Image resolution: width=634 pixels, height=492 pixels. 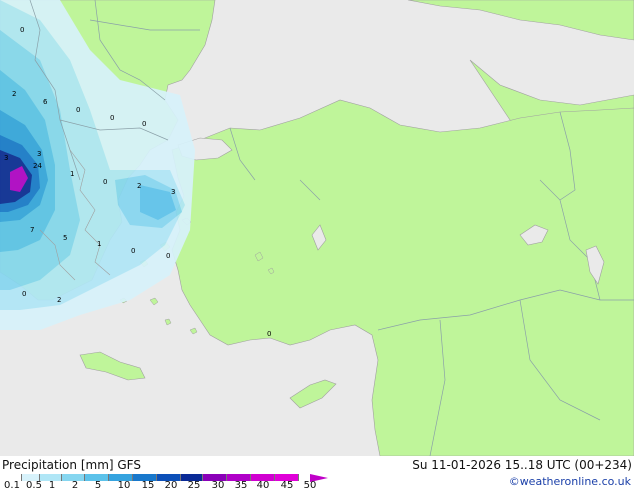 I want to click on legend-tick-label: 30, so click(x=218, y=485).